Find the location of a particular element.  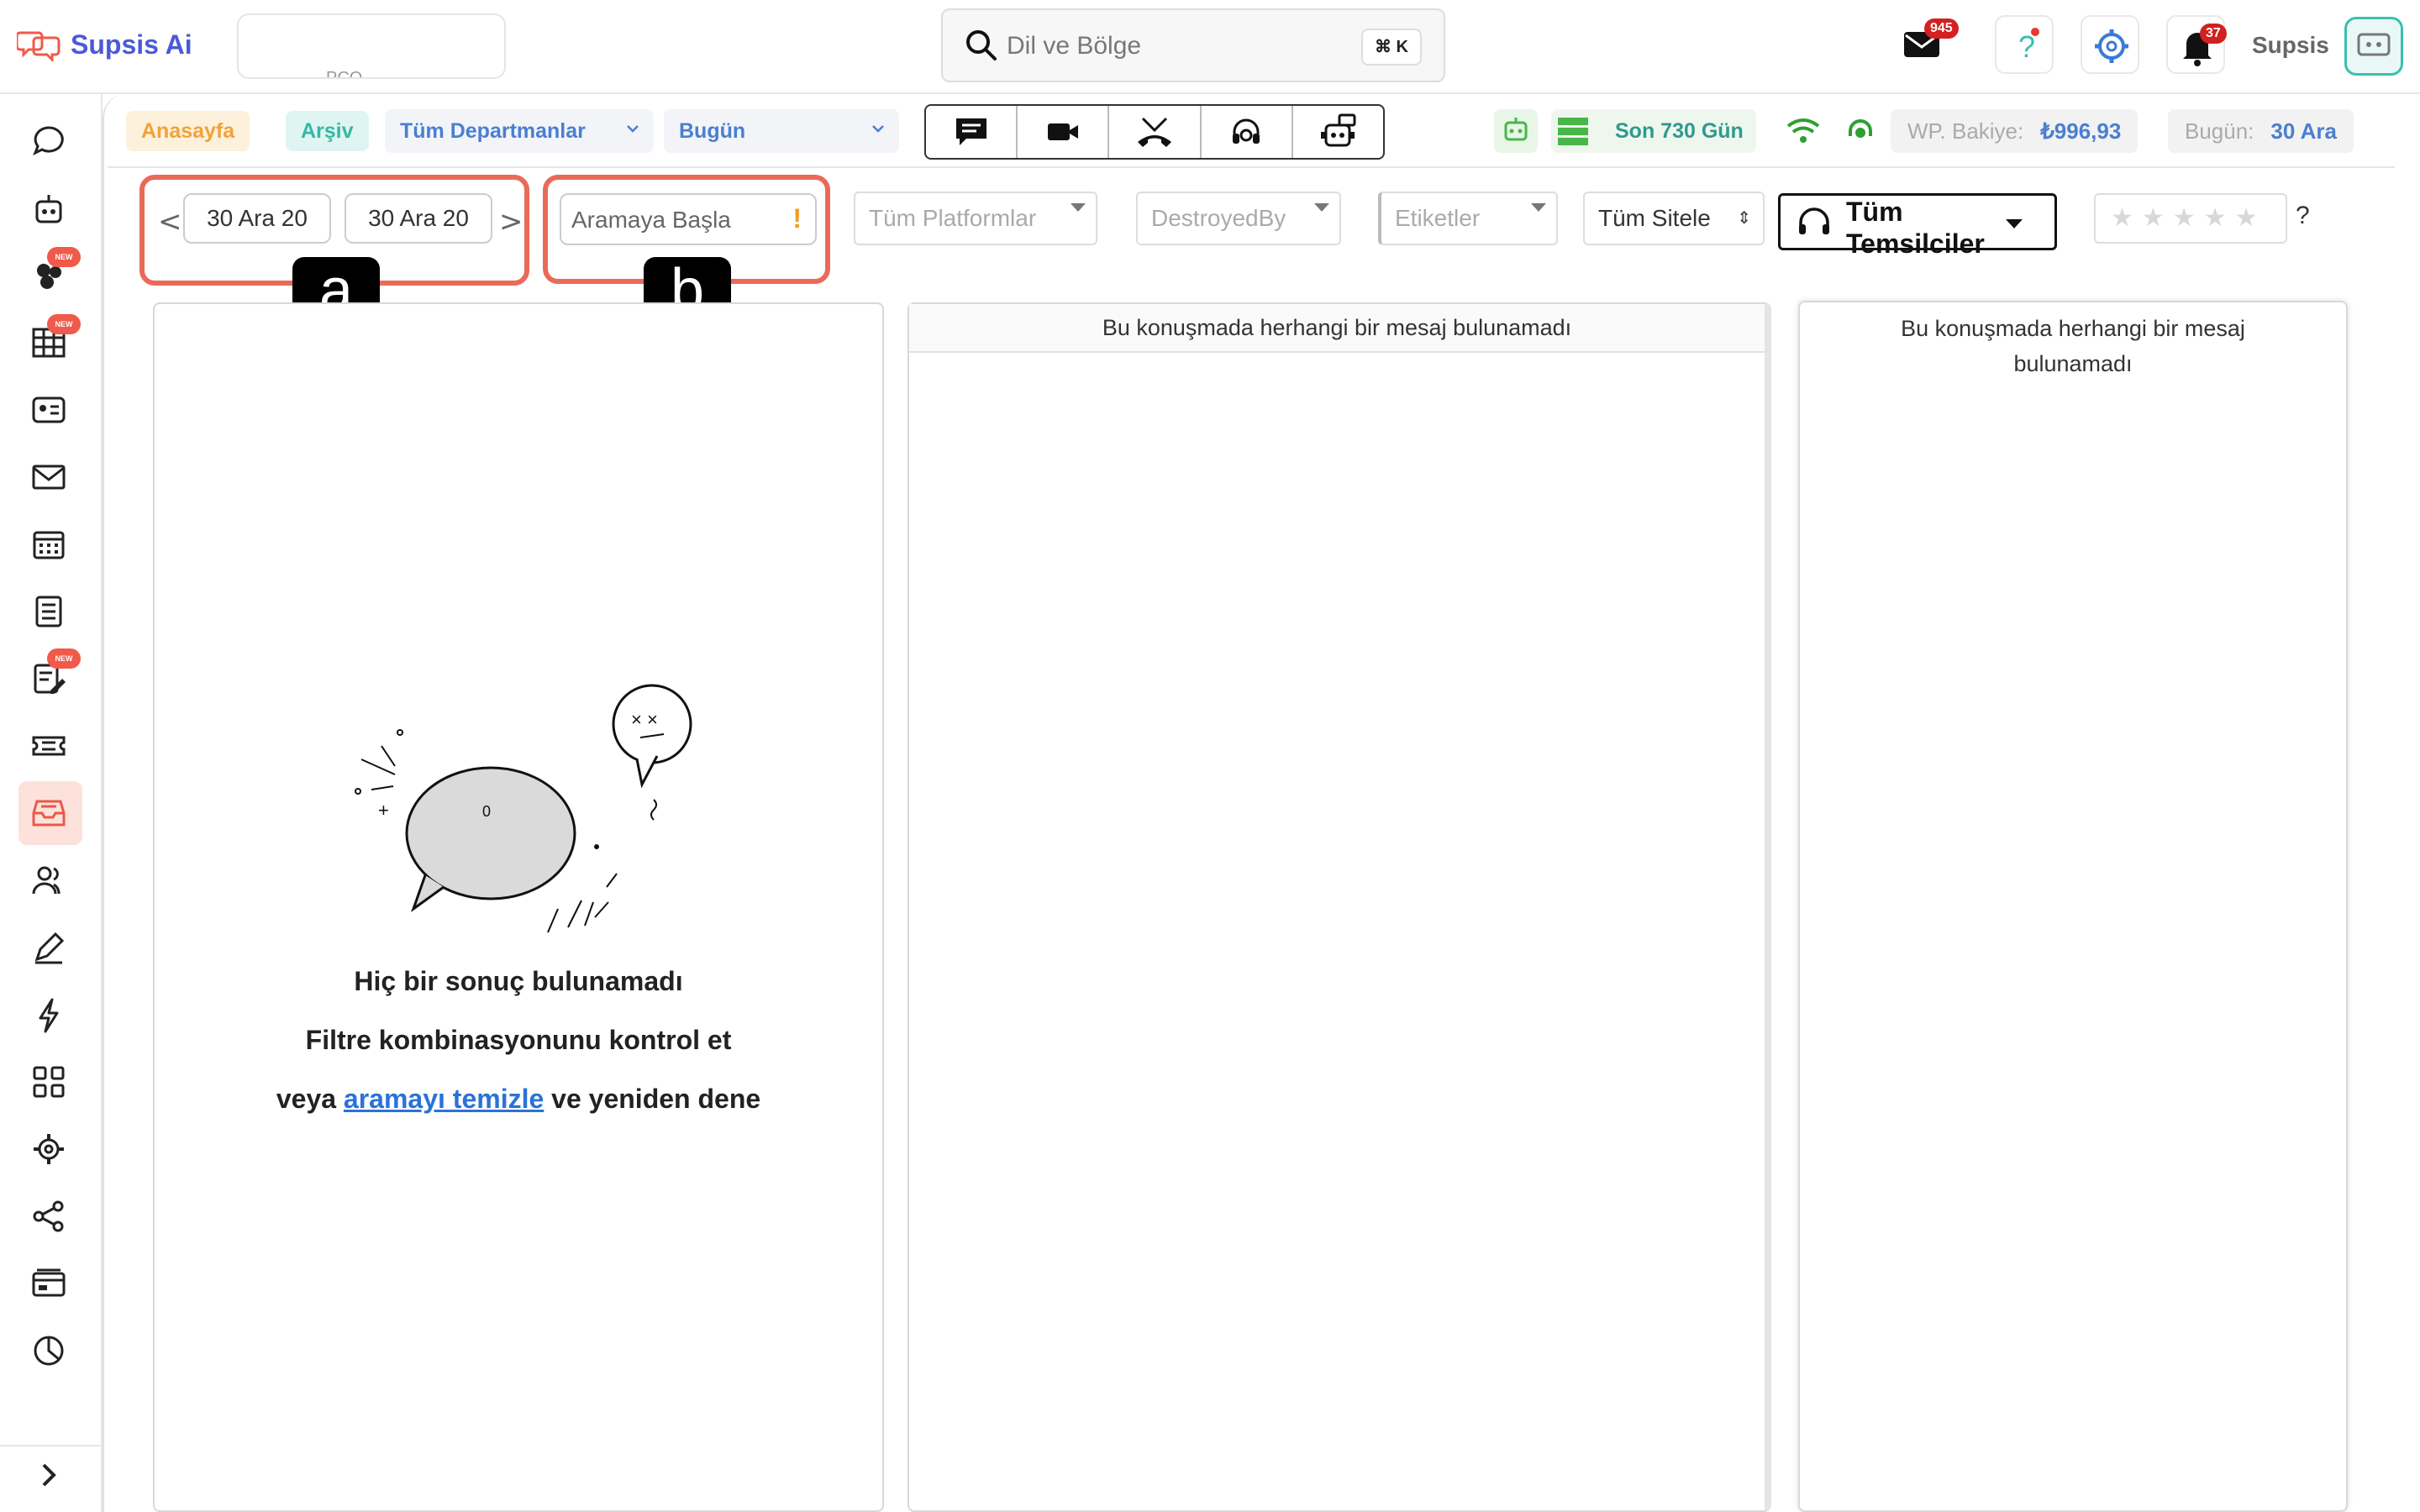

video-camera-icon is located at coordinates (1062, 131).